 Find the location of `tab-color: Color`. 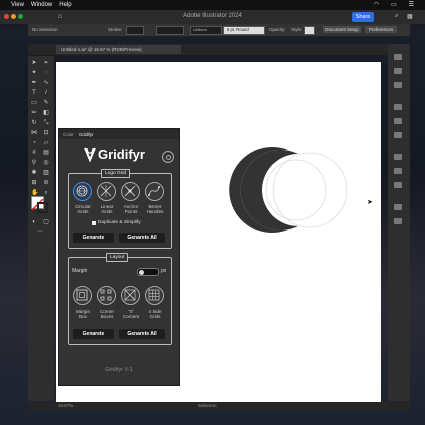

tab-color: Color is located at coordinates (68, 134).